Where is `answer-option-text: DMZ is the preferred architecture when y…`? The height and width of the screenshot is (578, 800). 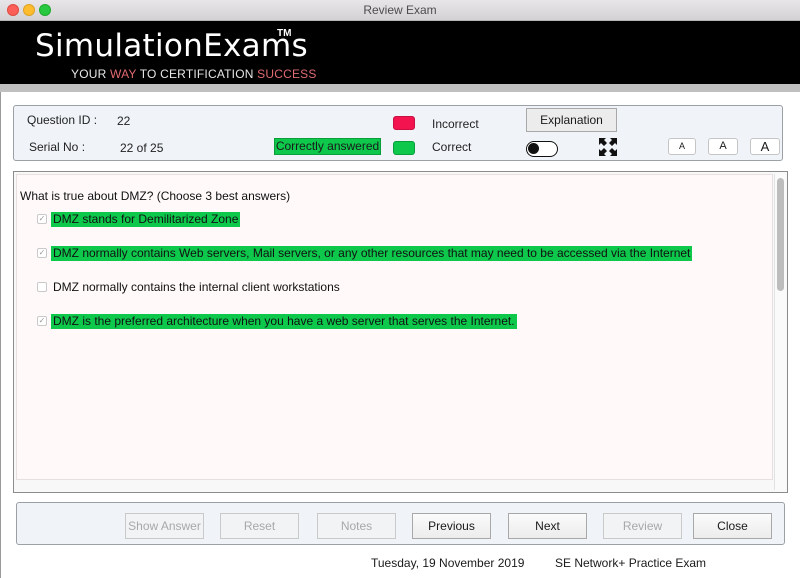
answer-option-text: DMZ is the preferred architecture when y… is located at coordinates (284, 321).